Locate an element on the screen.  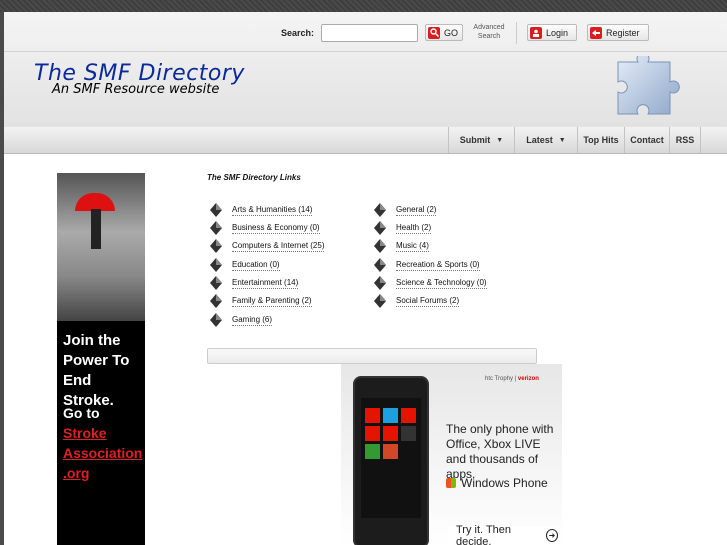
search-label: Search: is located at coordinates (298, 33).